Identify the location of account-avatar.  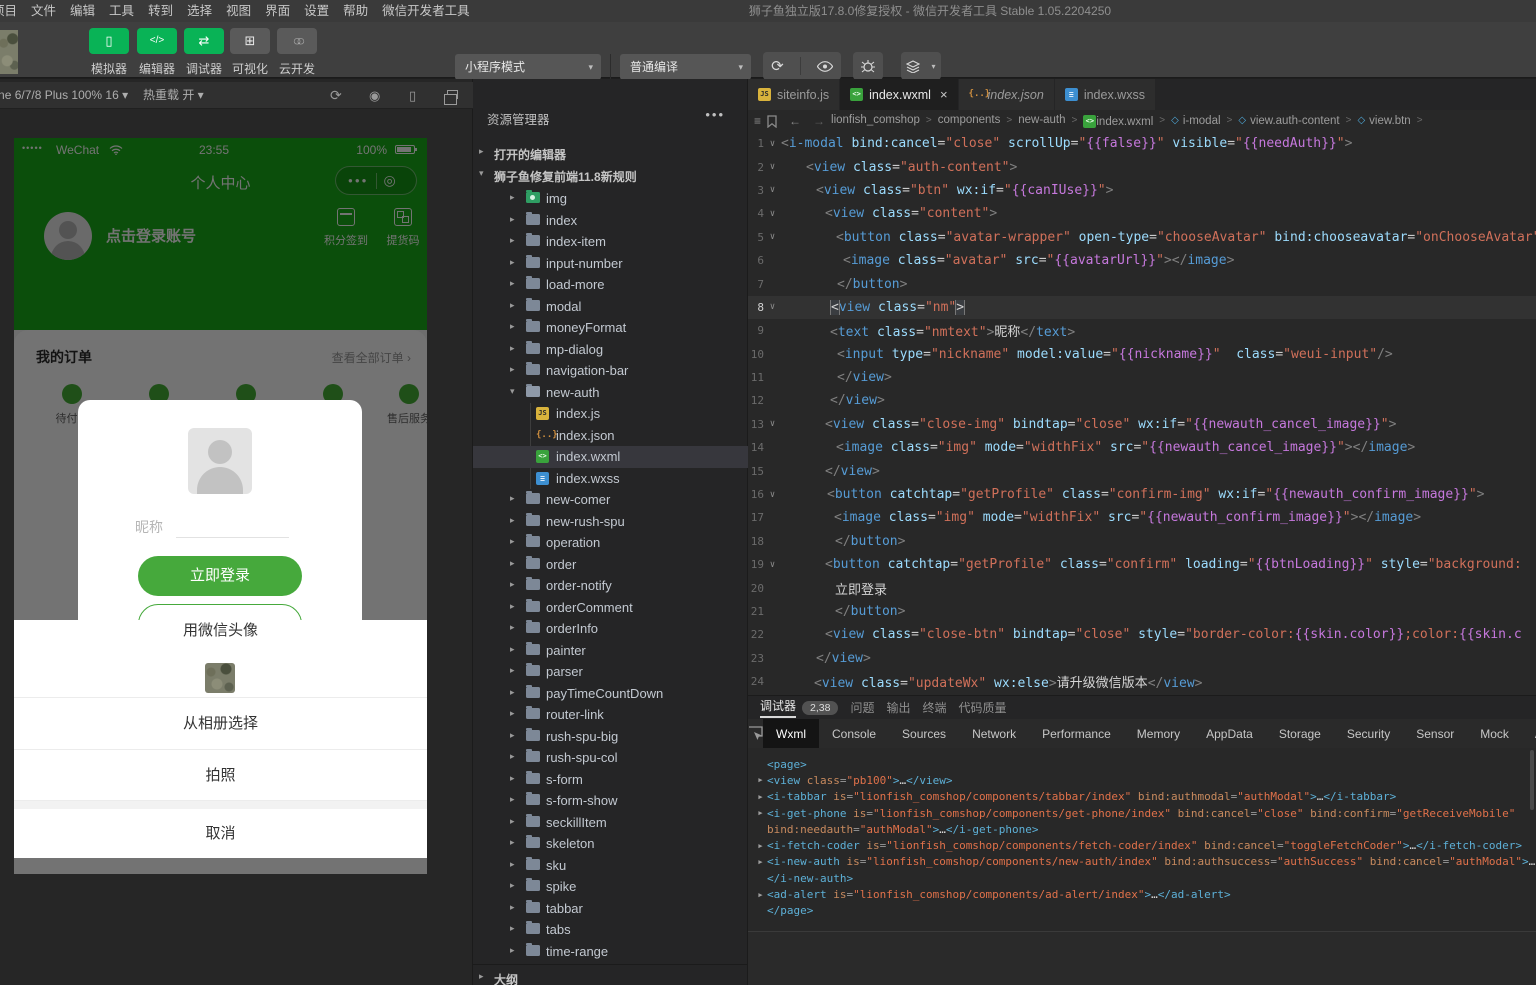
(9, 52).